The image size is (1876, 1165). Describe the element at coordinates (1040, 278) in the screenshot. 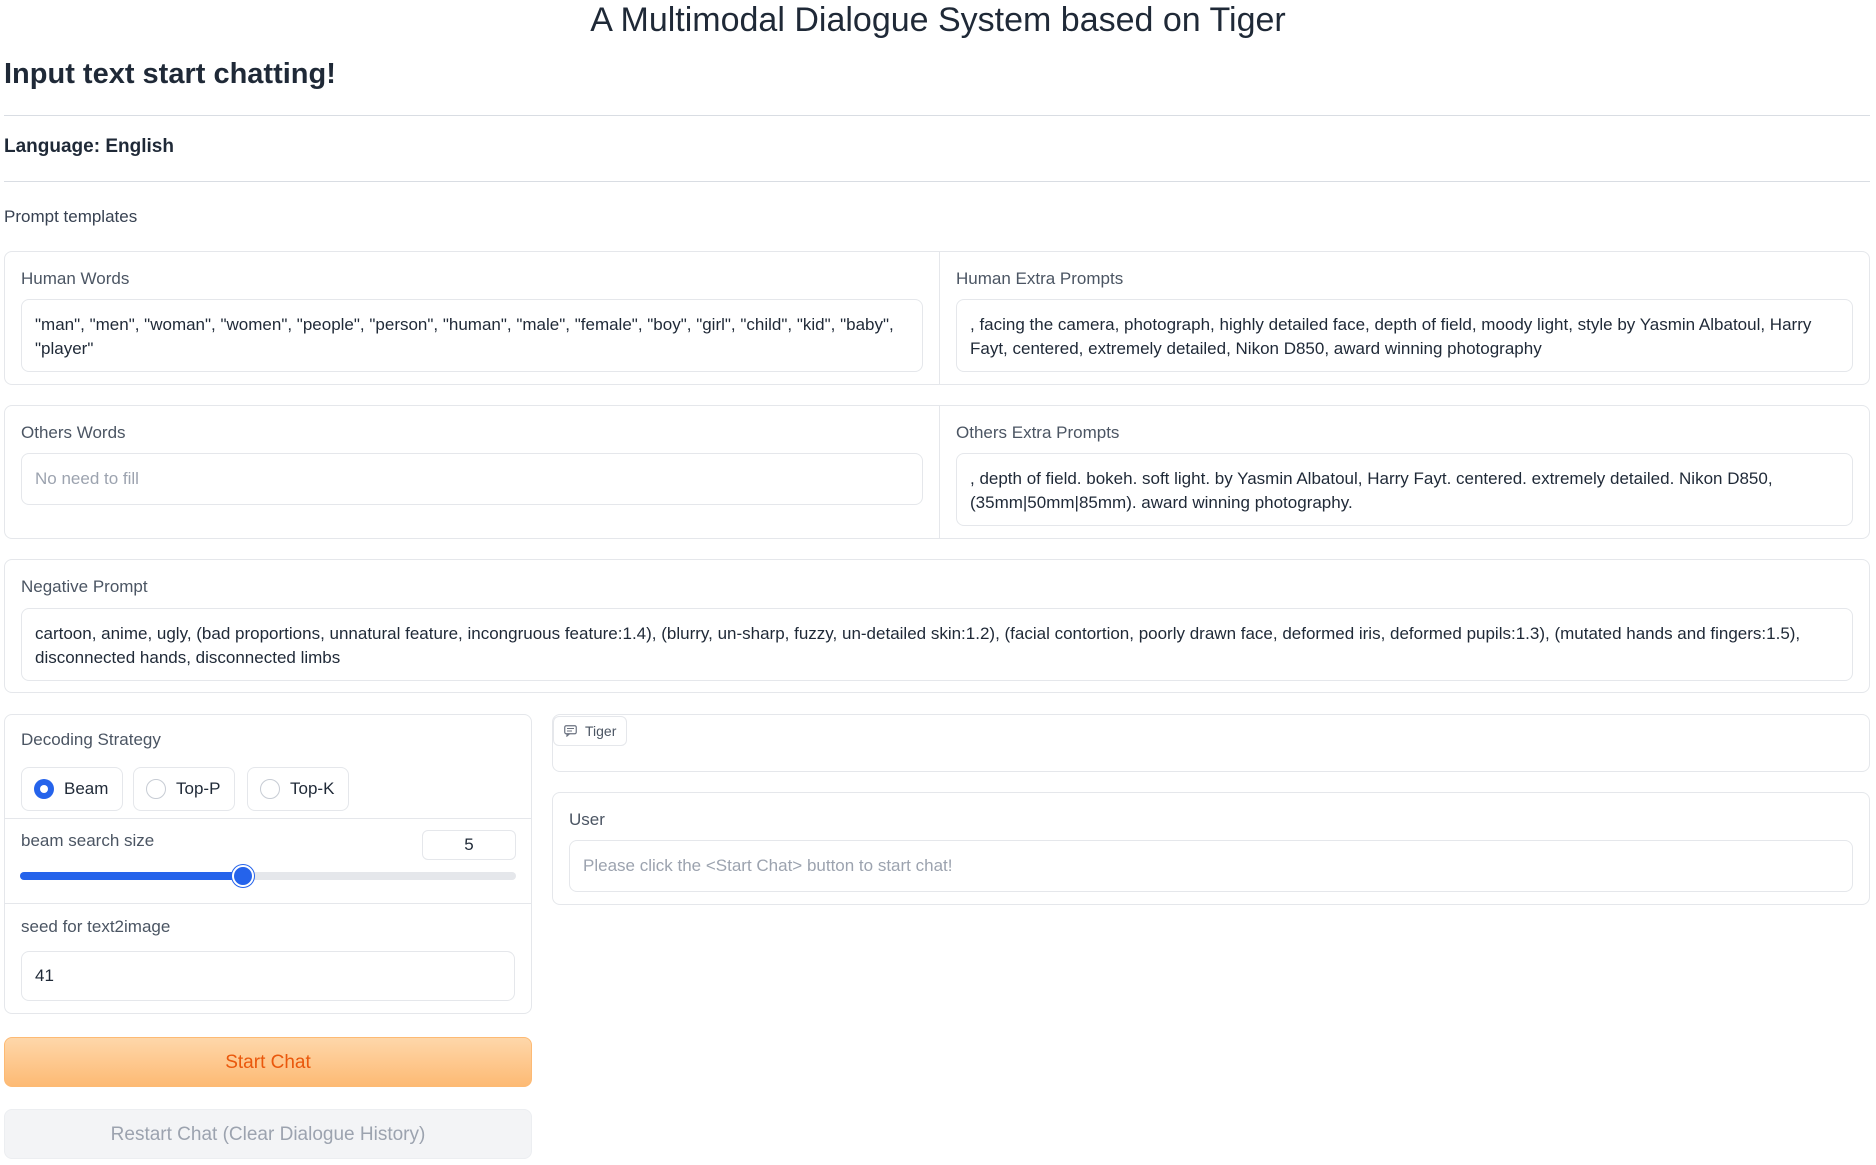

I see `human-extra-prompts-label: Human Extra Prompts` at that location.